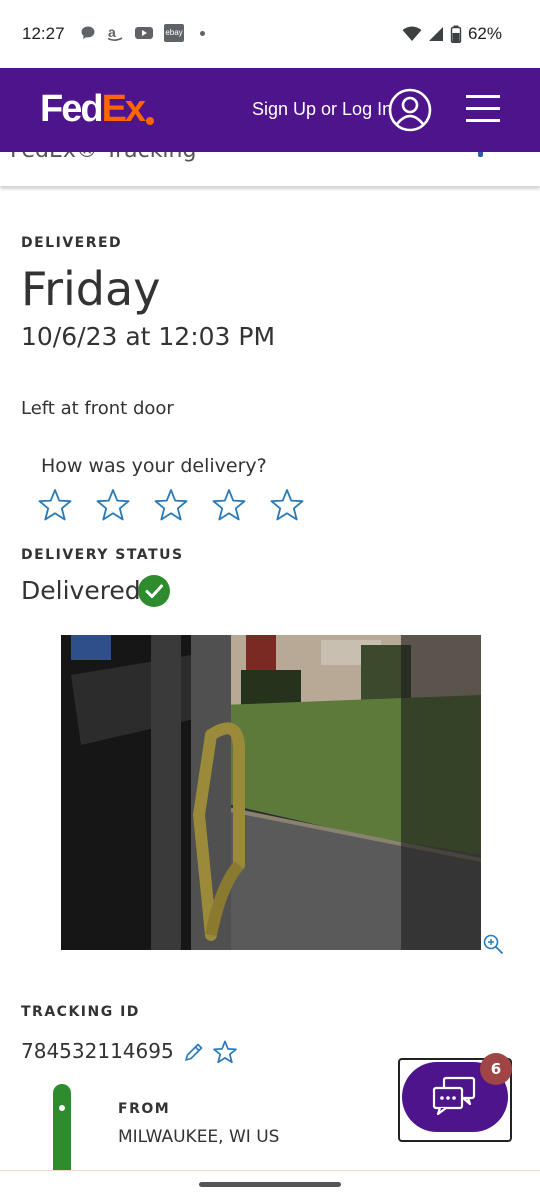 This screenshot has height=1201, width=540. What do you see at coordinates (62, 1108) in the screenshot?
I see `timeline-origin-dot` at bounding box center [62, 1108].